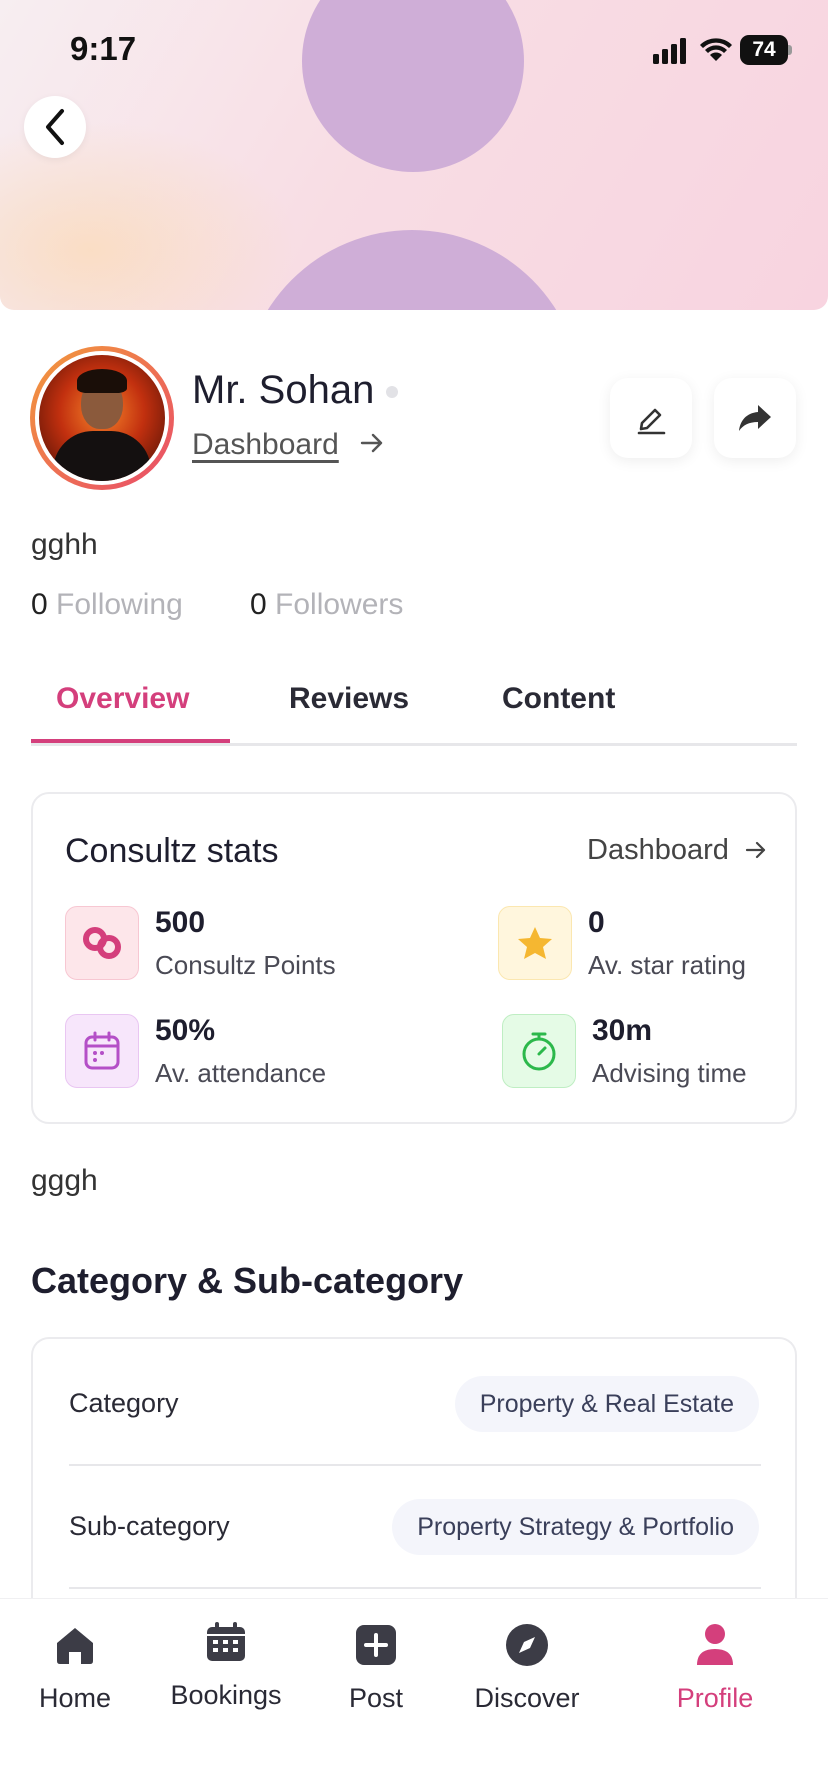  What do you see at coordinates (326, 605) in the screenshot?
I see `followers-count: 0 Followers` at bounding box center [326, 605].